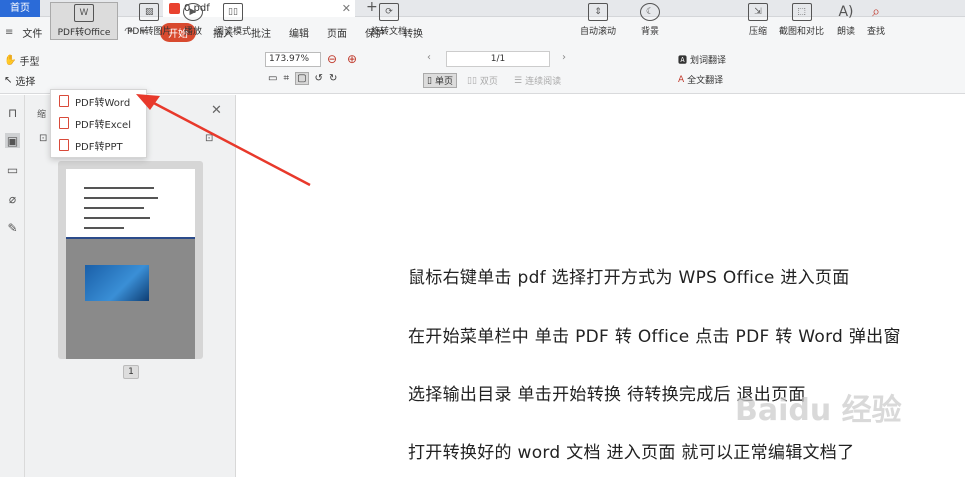  Describe the element at coordinates (702, 59) in the screenshot. I see `word-translate-button: 🅰 划词翻译` at that location.